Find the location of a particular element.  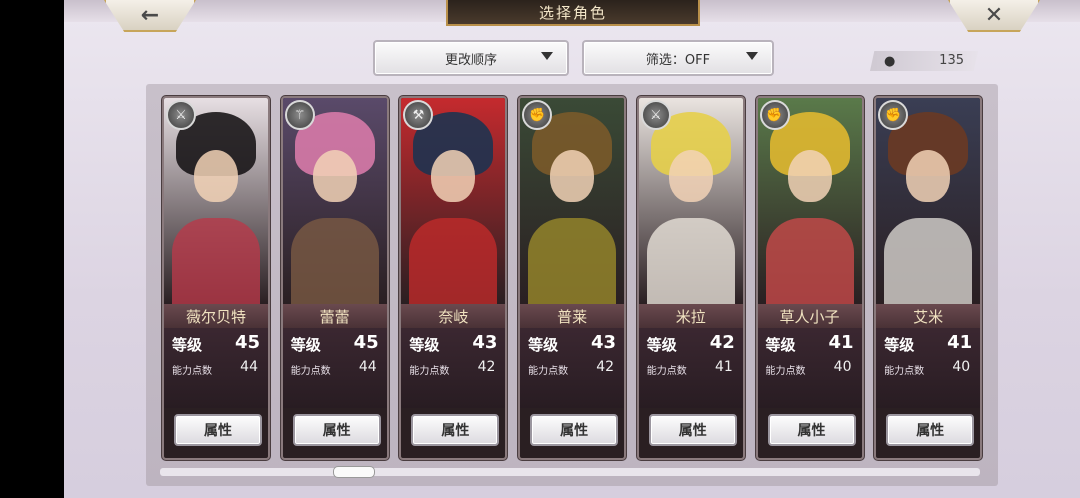

character-name: 薇尔贝特 is located at coordinates (216, 316).